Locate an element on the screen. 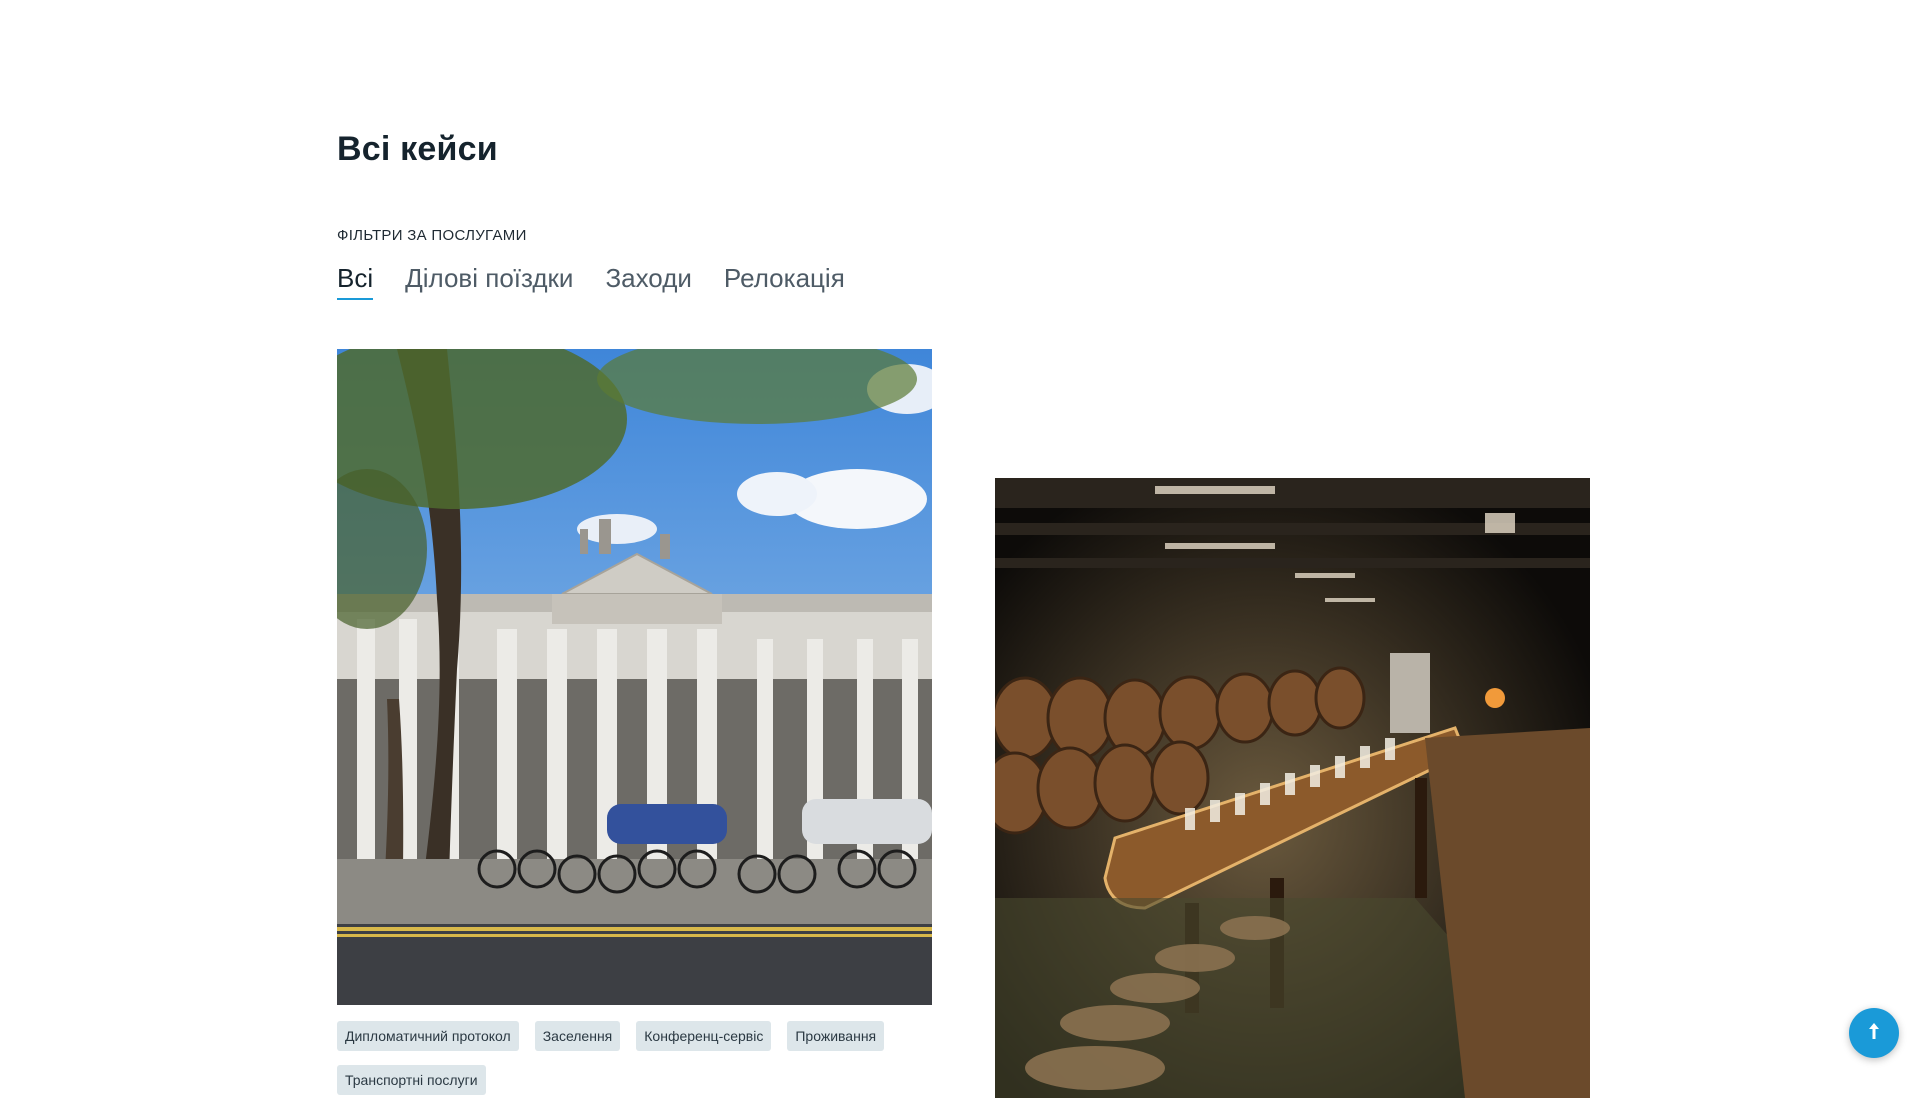  tag-accommodation: Заселення is located at coordinates (577, 1036).